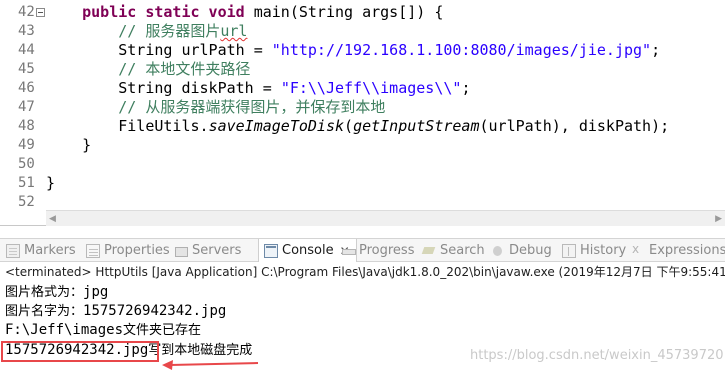 The width and height of the screenshot is (725, 375). What do you see at coordinates (40, 12) in the screenshot?
I see `collapse-icon` at bounding box center [40, 12].